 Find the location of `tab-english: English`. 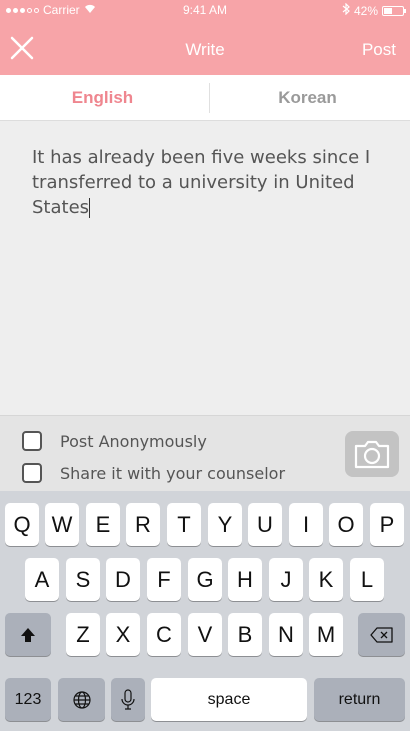

tab-english: English is located at coordinates (102, 97).